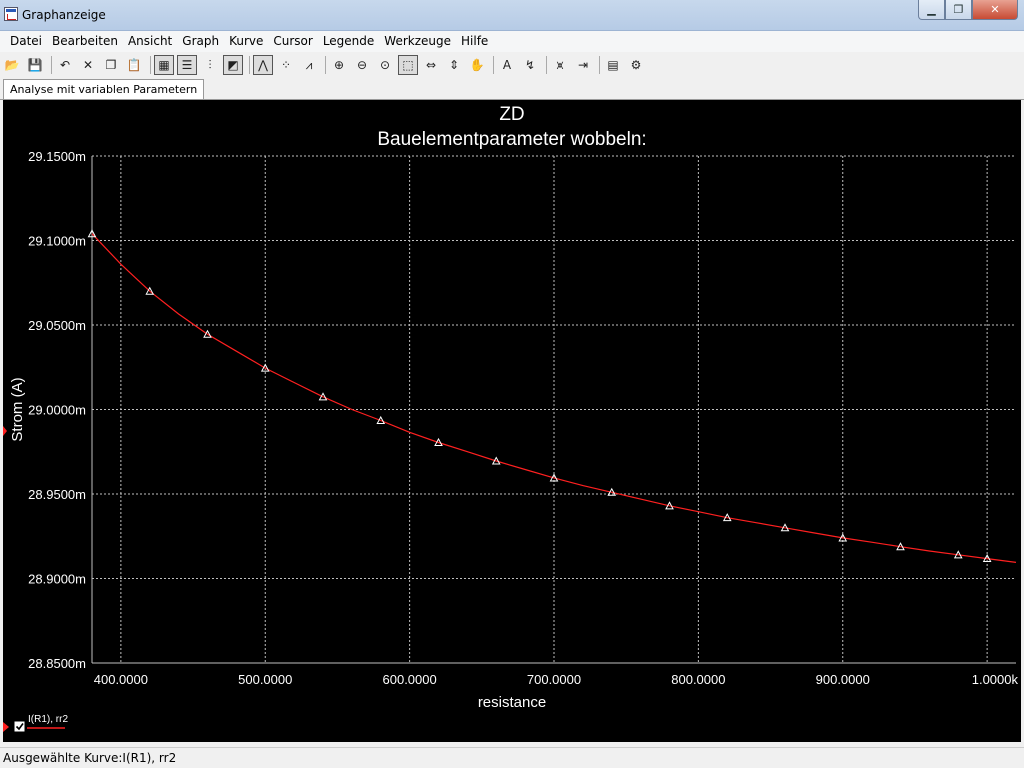 The image size is (1024, 768). I want to click on menu-ansicht: Ansicht, so click(150, 41).